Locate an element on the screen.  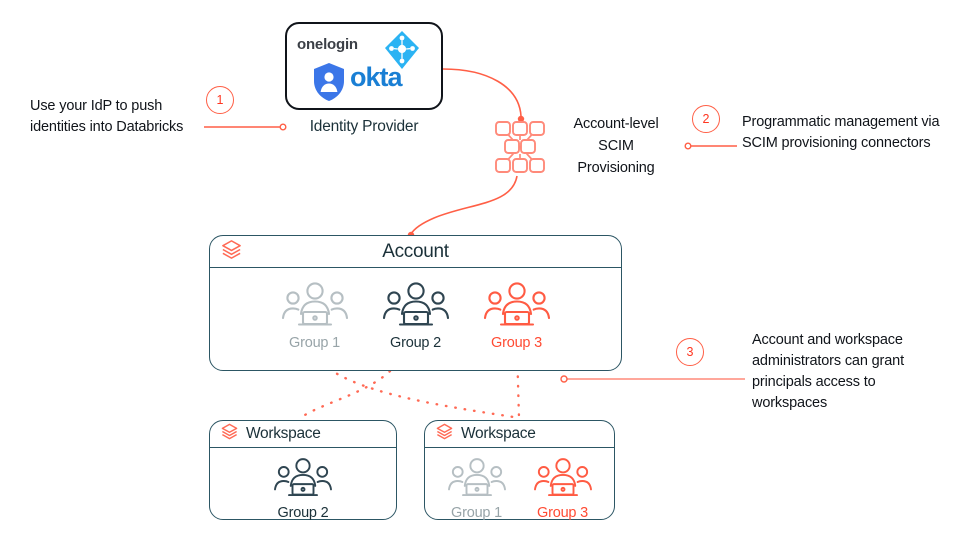
identity-provider-box: onelogin okta is located at coordinates (364, 66).